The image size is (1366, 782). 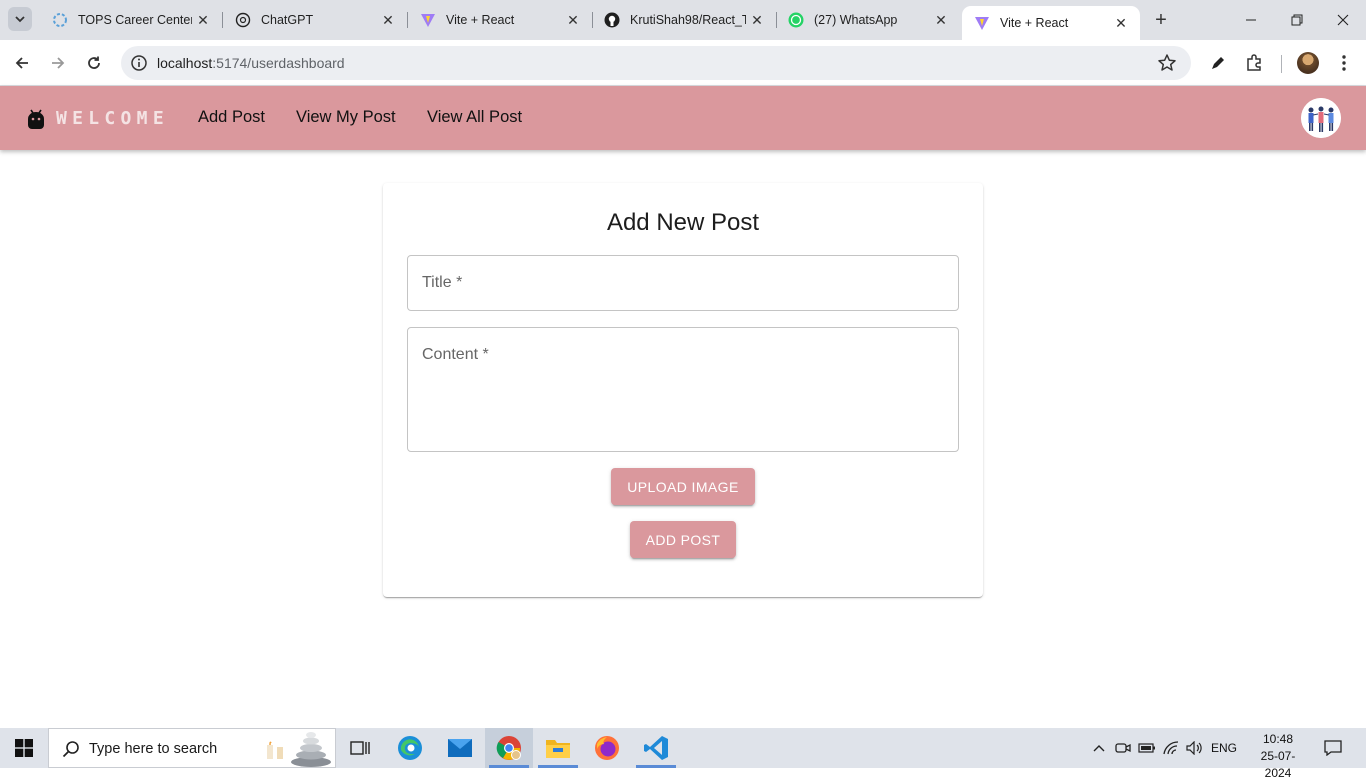 I want to click on windows-logo-icon, so click(x=24, y=748).